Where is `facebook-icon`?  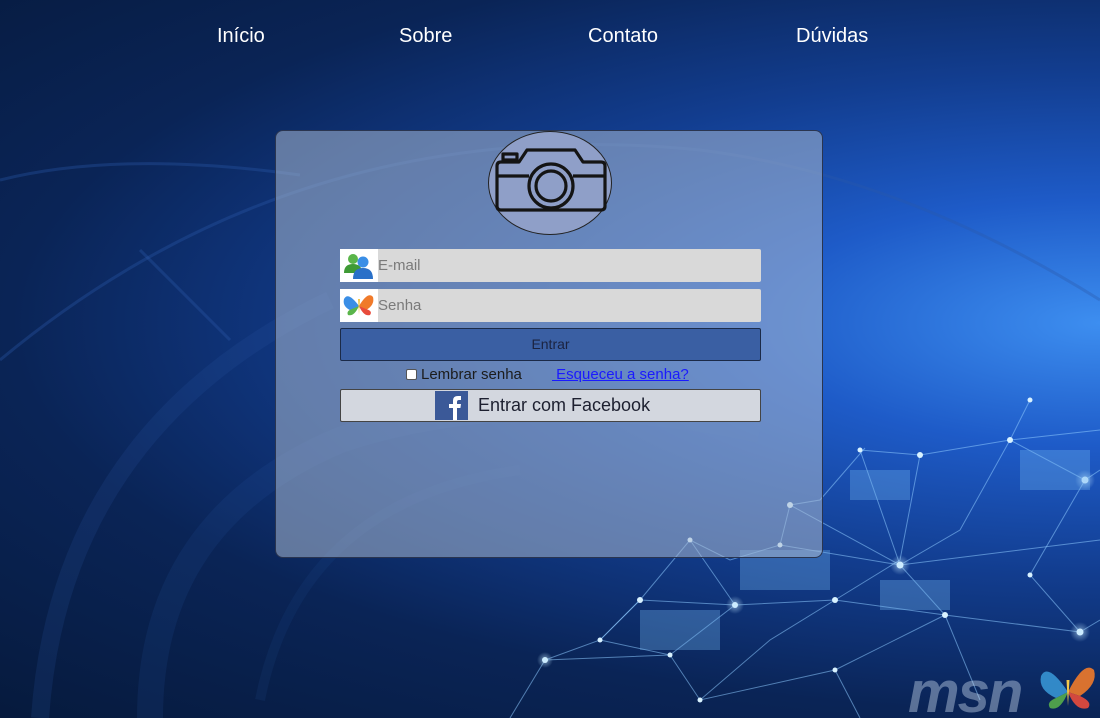 facebook-icon is located at coordinates (451, 405).